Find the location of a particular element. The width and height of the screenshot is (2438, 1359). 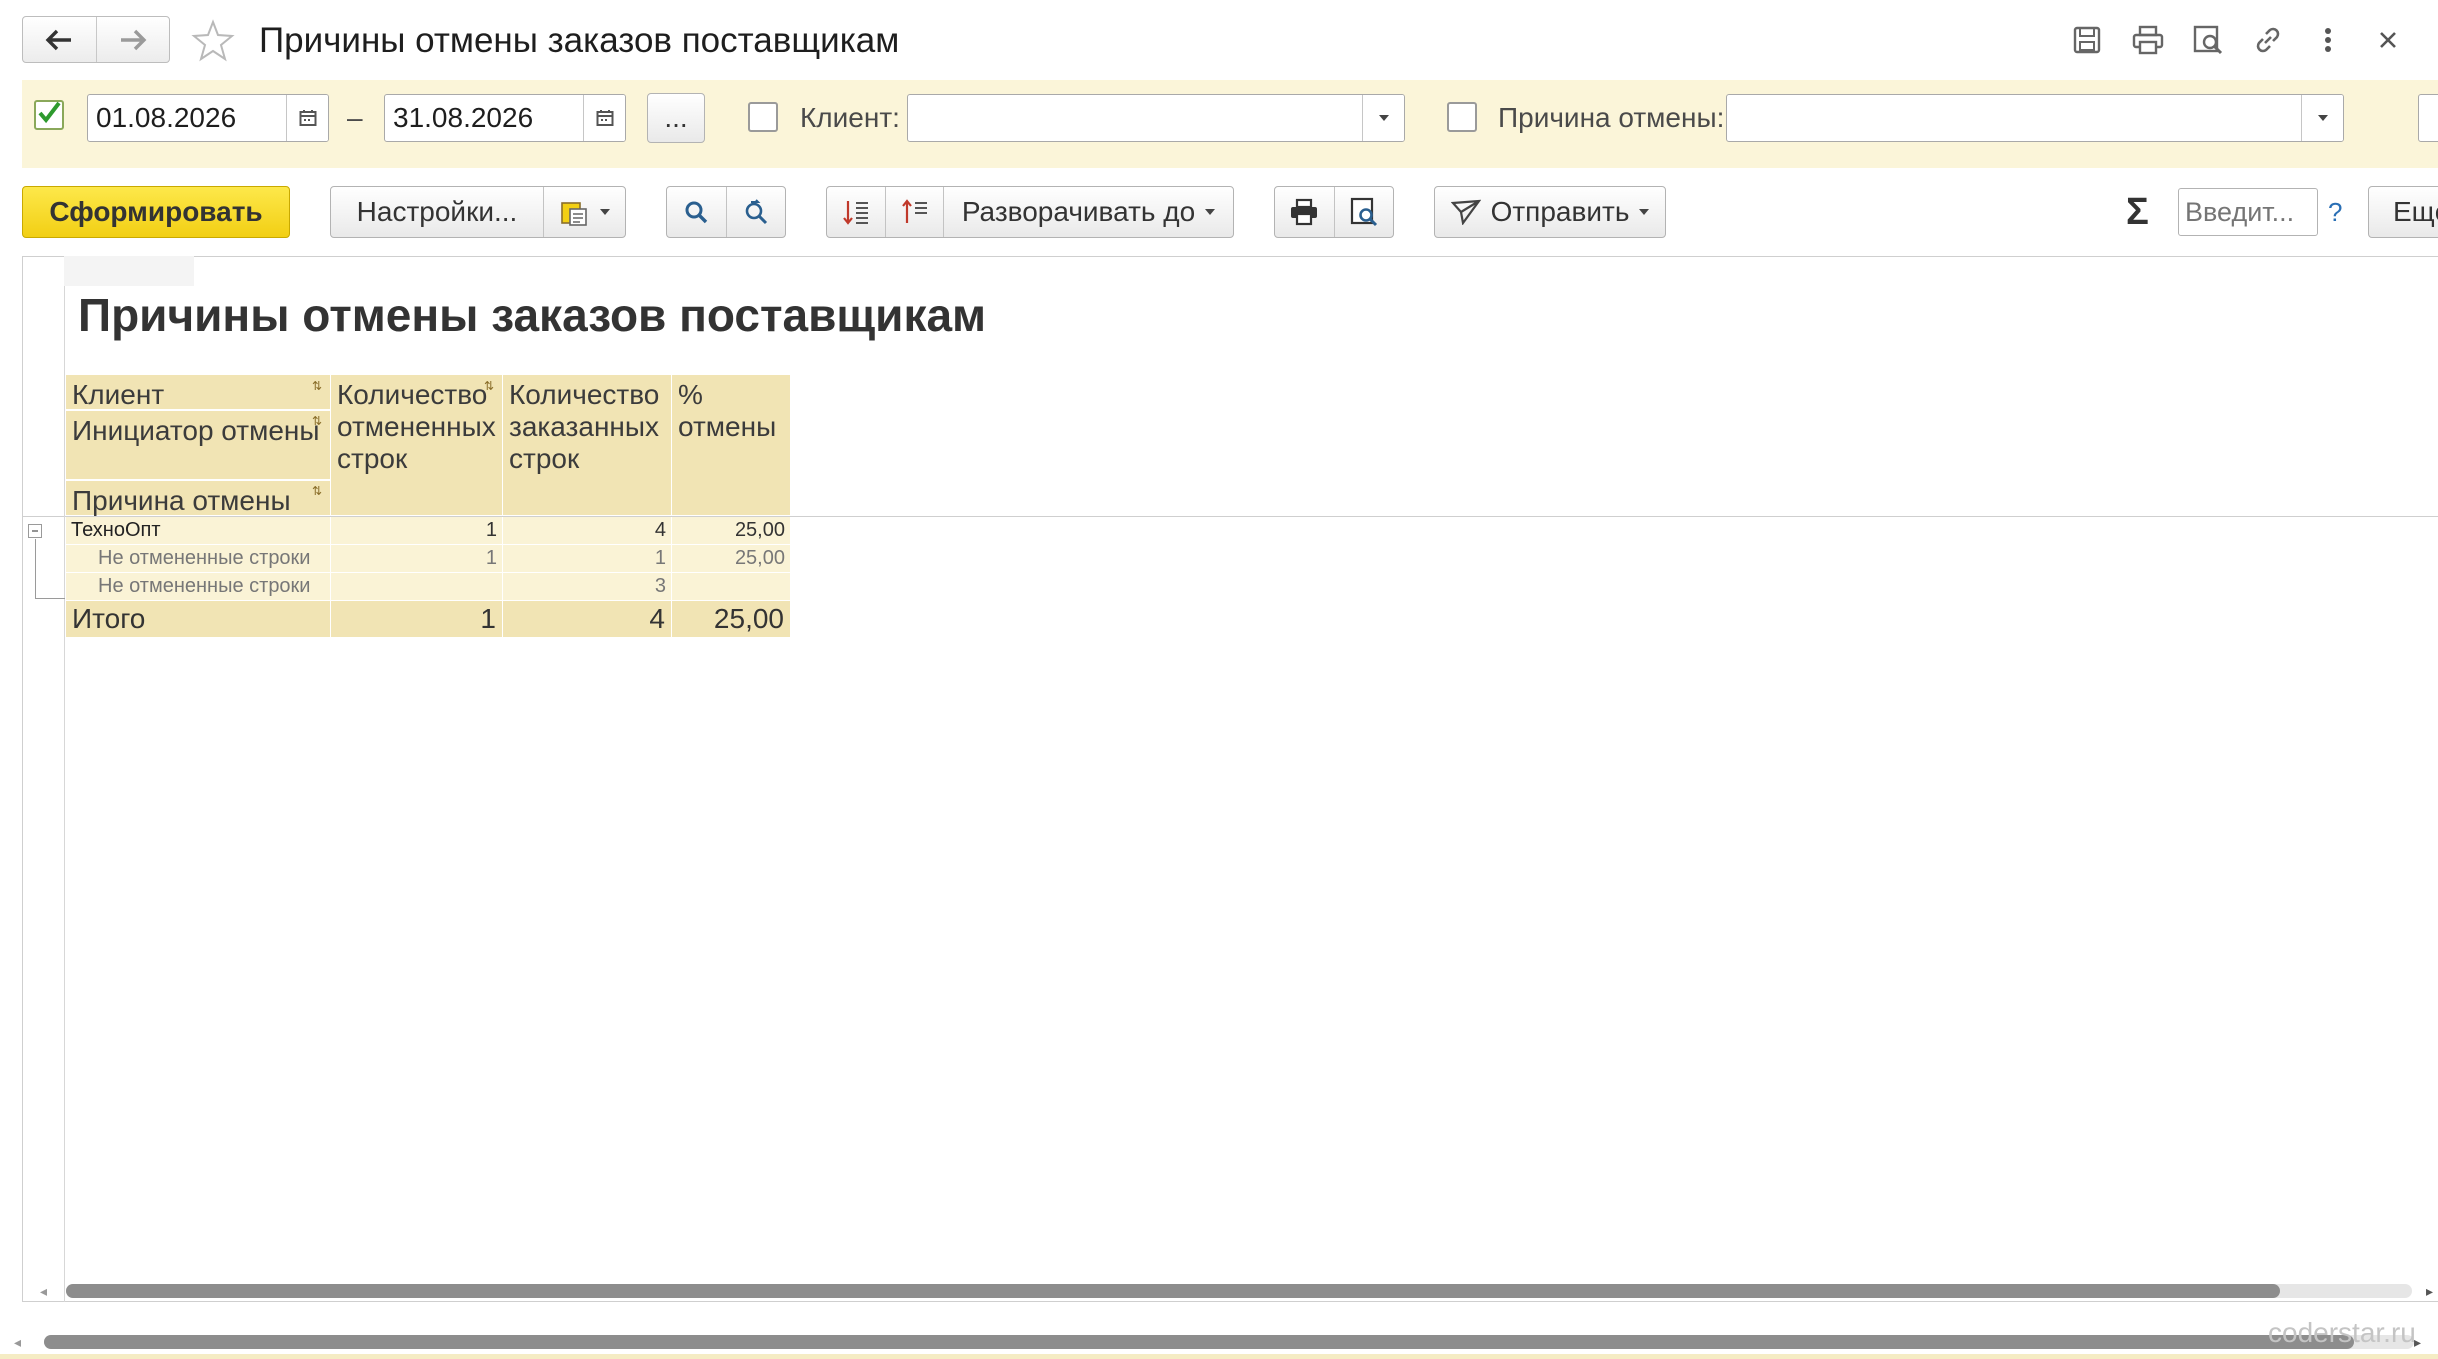

reason-checkbox is located at coordinates (1462, 117).